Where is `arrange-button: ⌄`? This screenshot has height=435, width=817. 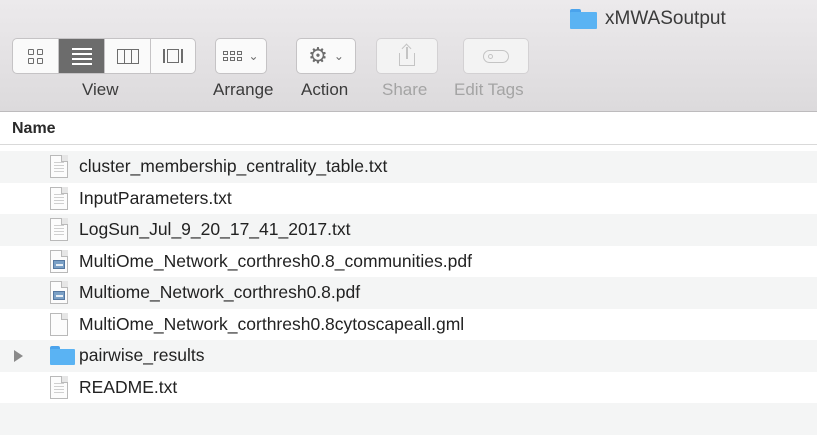 arrange-button: ⌄ is located at coordinates (241, 56).